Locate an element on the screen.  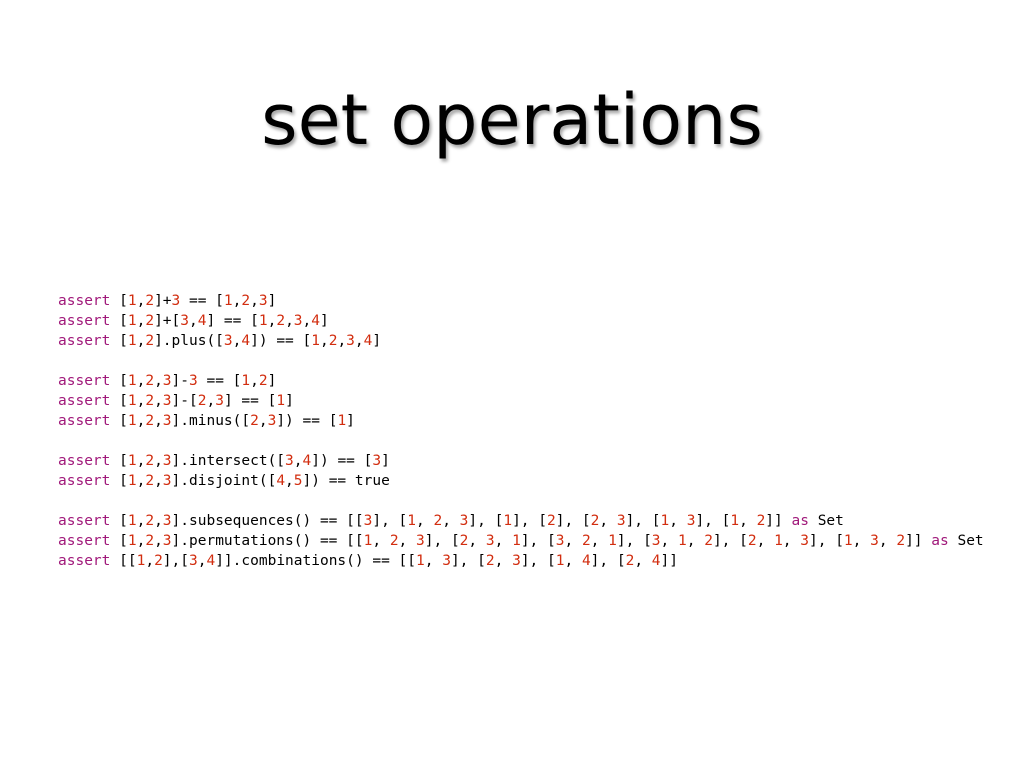
code-line-list-plus-element: assert [1,2]+3 == [1,2,3] is located at coordinates (167, 301).